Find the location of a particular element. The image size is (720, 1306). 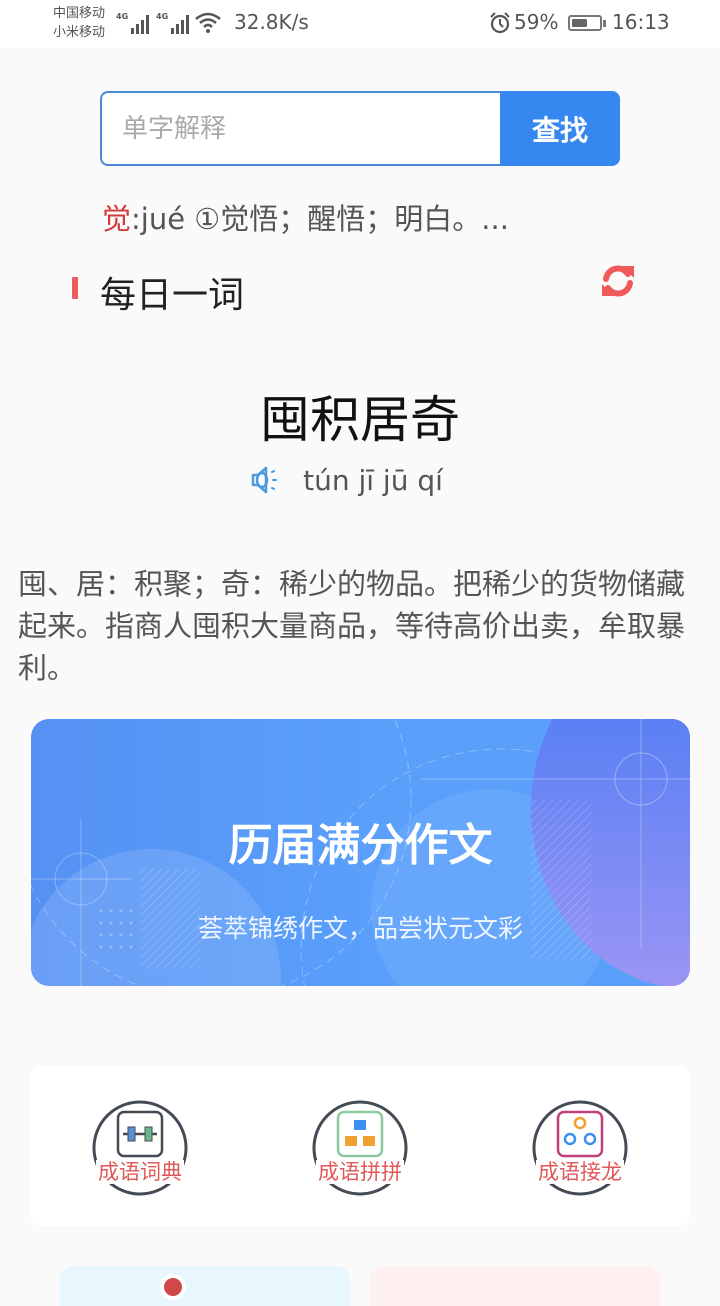

idiom-pinyin: tún jī jū qí is located at coordinates (373, 480).